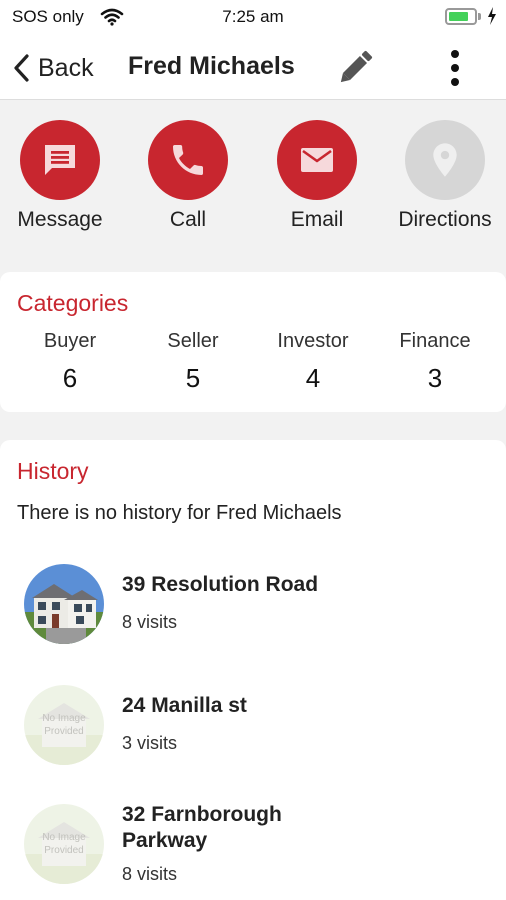 This screenshot has width=506, height=900. Describe the element at coordinates (479, 16) in the screenshot. I see `battery-cap` at that location.